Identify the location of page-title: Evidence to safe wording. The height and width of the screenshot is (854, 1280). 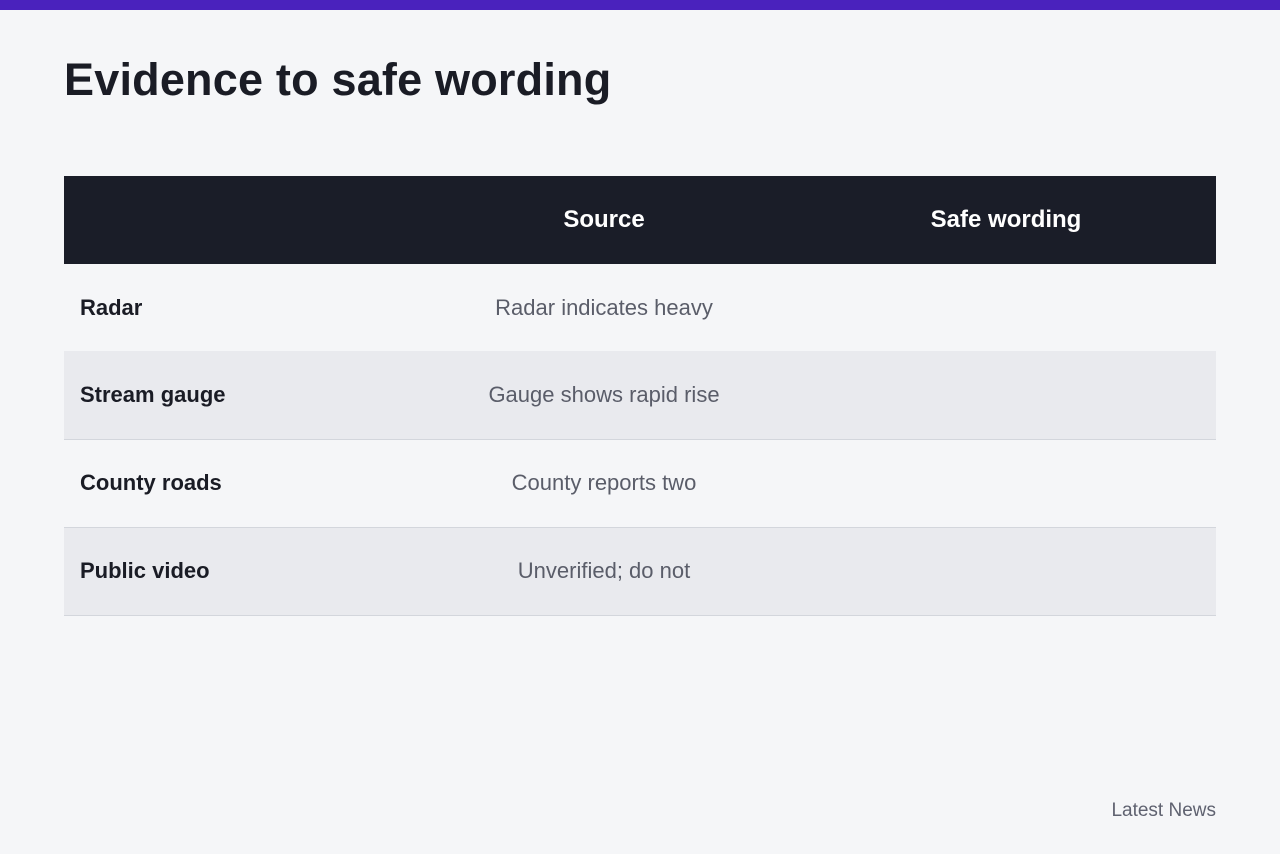
(338, 79).